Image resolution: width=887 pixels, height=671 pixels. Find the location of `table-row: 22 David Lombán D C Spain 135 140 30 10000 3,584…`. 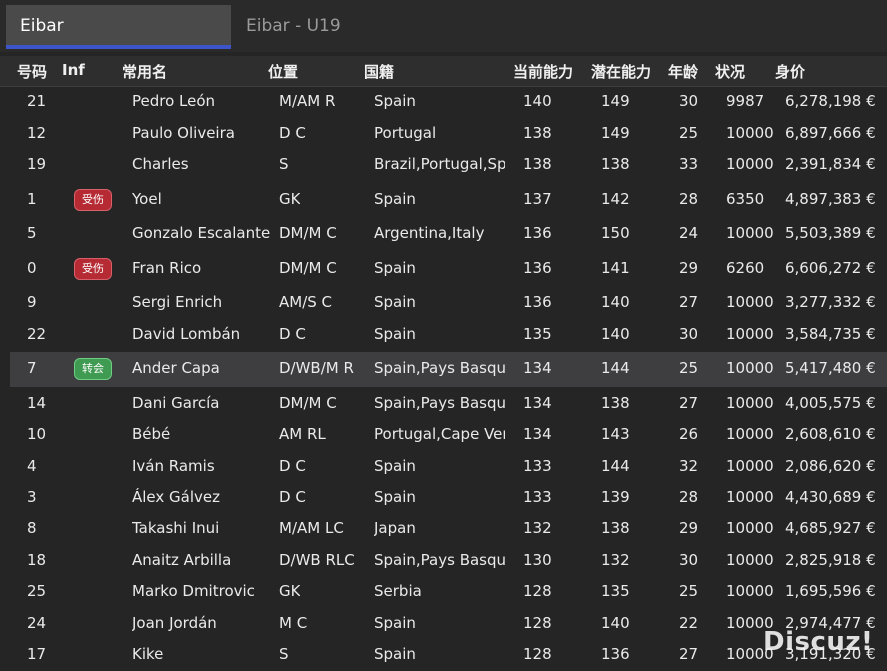

table-row: 22 David Lombán D C Spain 135 140 30 10000 3,584… is located at coordinates (448, 335).